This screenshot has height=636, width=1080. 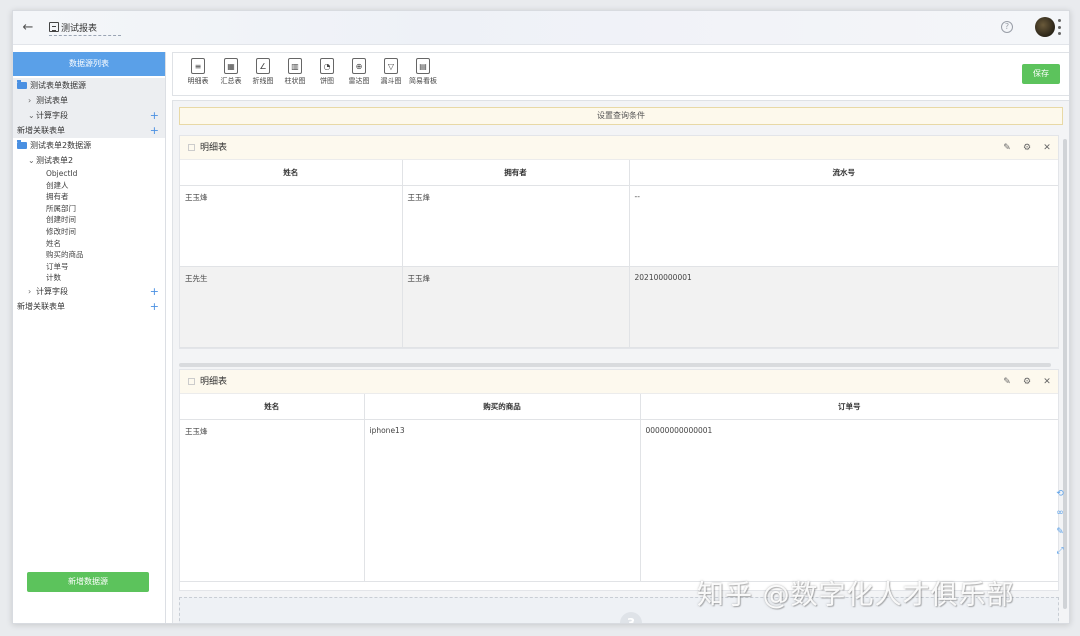 What do you see at coordinates (541, 28) in the screenshot?
I see `top-header: ← 测试报表 ?` at bounding box center [541, 28].